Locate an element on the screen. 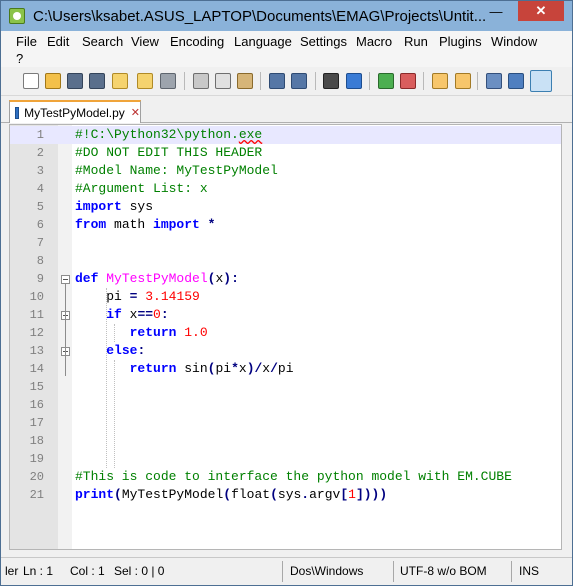 This screenshot has width=573, height=586. code-text: #DO NOT EDIT THIS HEADER is located at coordinates (168, 153).